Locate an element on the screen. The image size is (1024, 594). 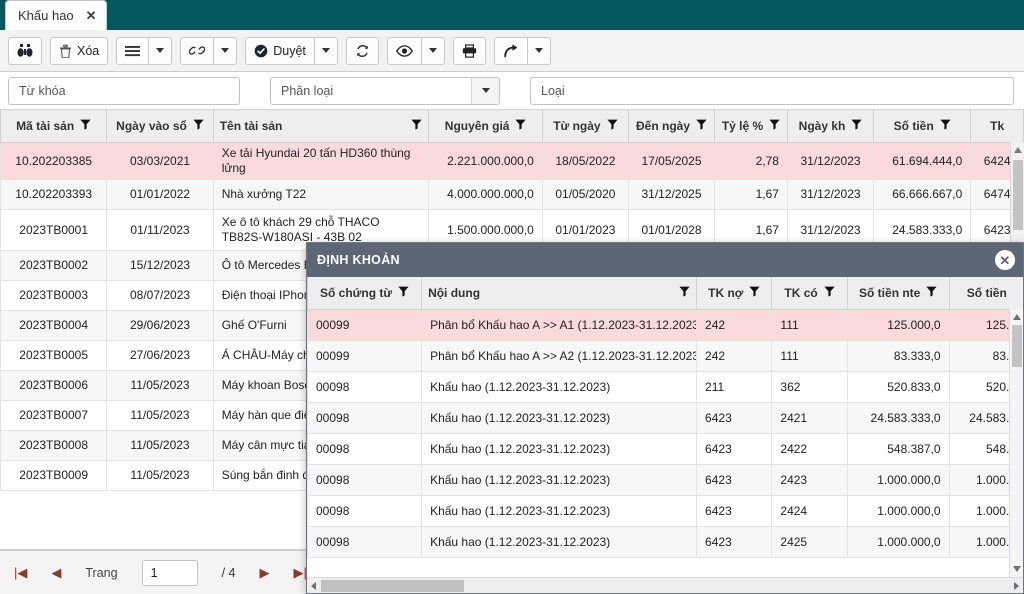
keyword-input: Từ khóa is located at coordinates (124, 90).